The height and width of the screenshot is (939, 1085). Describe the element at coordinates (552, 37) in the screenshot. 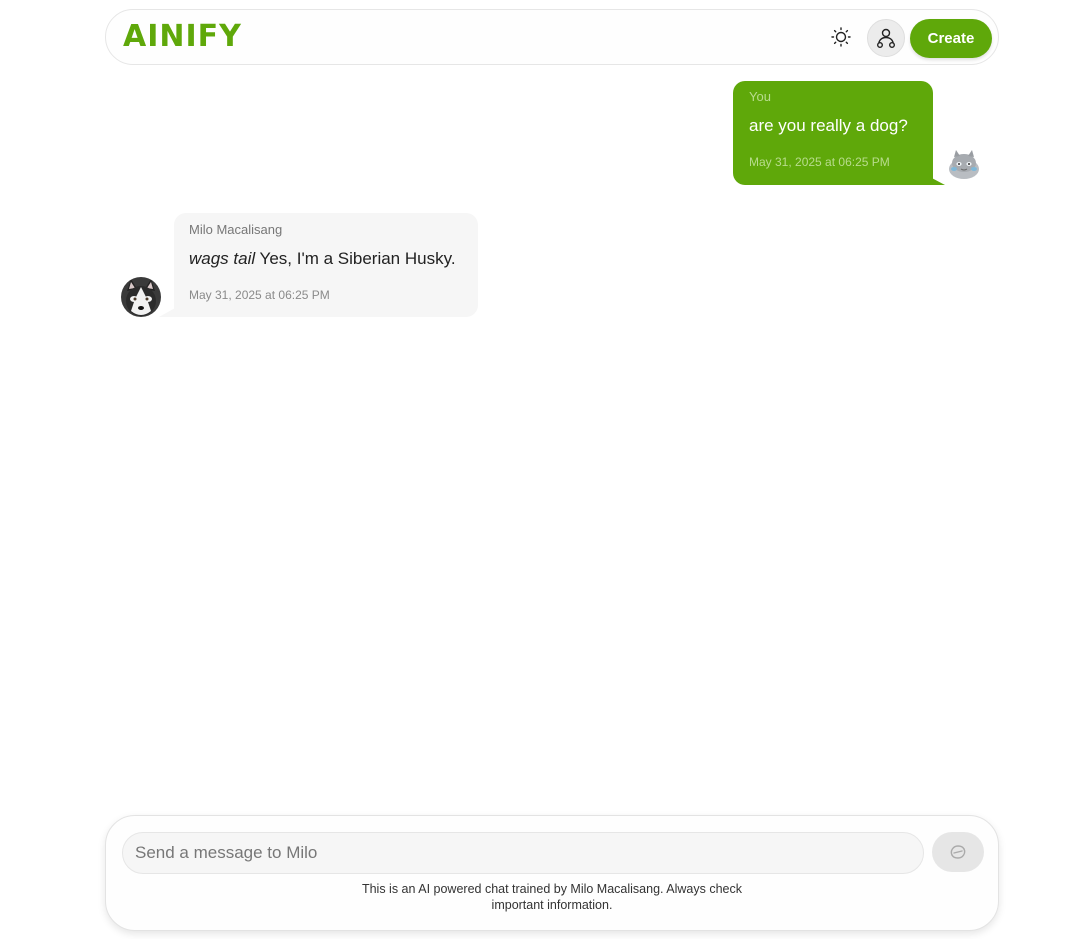

I see `top-navbar: AINIFY Create` at that location.